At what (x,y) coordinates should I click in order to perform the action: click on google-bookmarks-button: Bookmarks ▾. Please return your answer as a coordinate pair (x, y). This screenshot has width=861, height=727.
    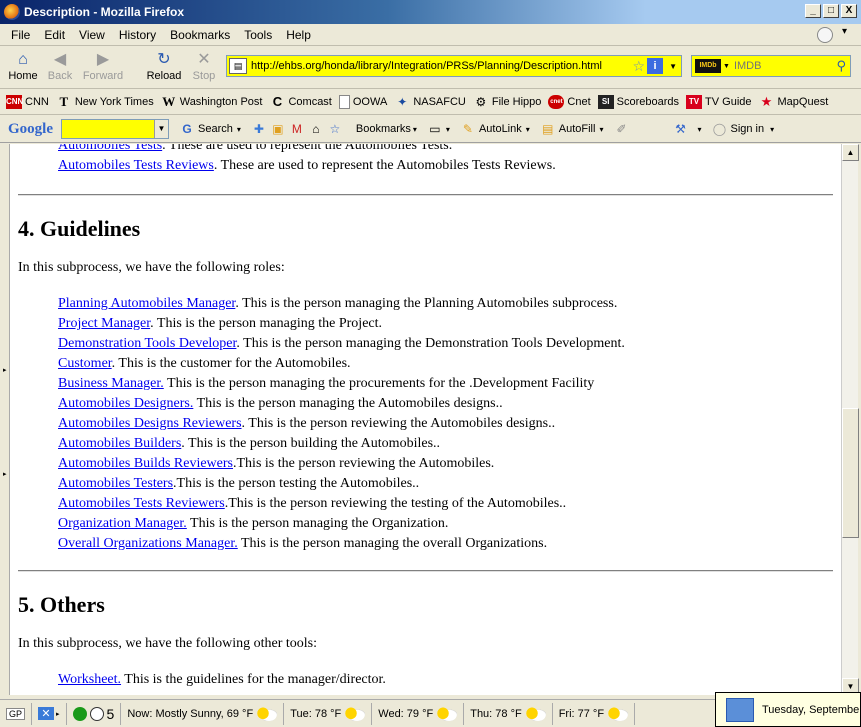
    Looking at the image, I should click on (386, 129).